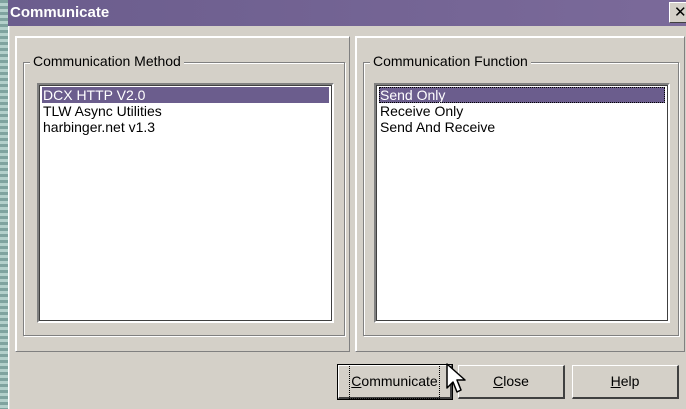  I want to click on communicate-button: Communicate, so click(395, 382).